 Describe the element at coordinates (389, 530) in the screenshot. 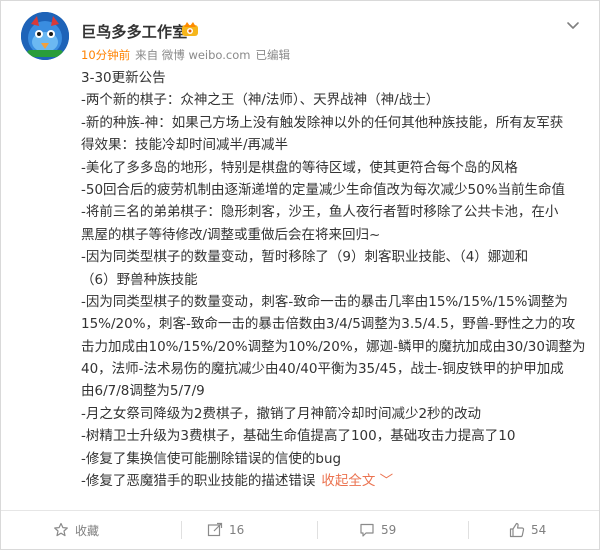

I see `comment-count: 59` at that location.